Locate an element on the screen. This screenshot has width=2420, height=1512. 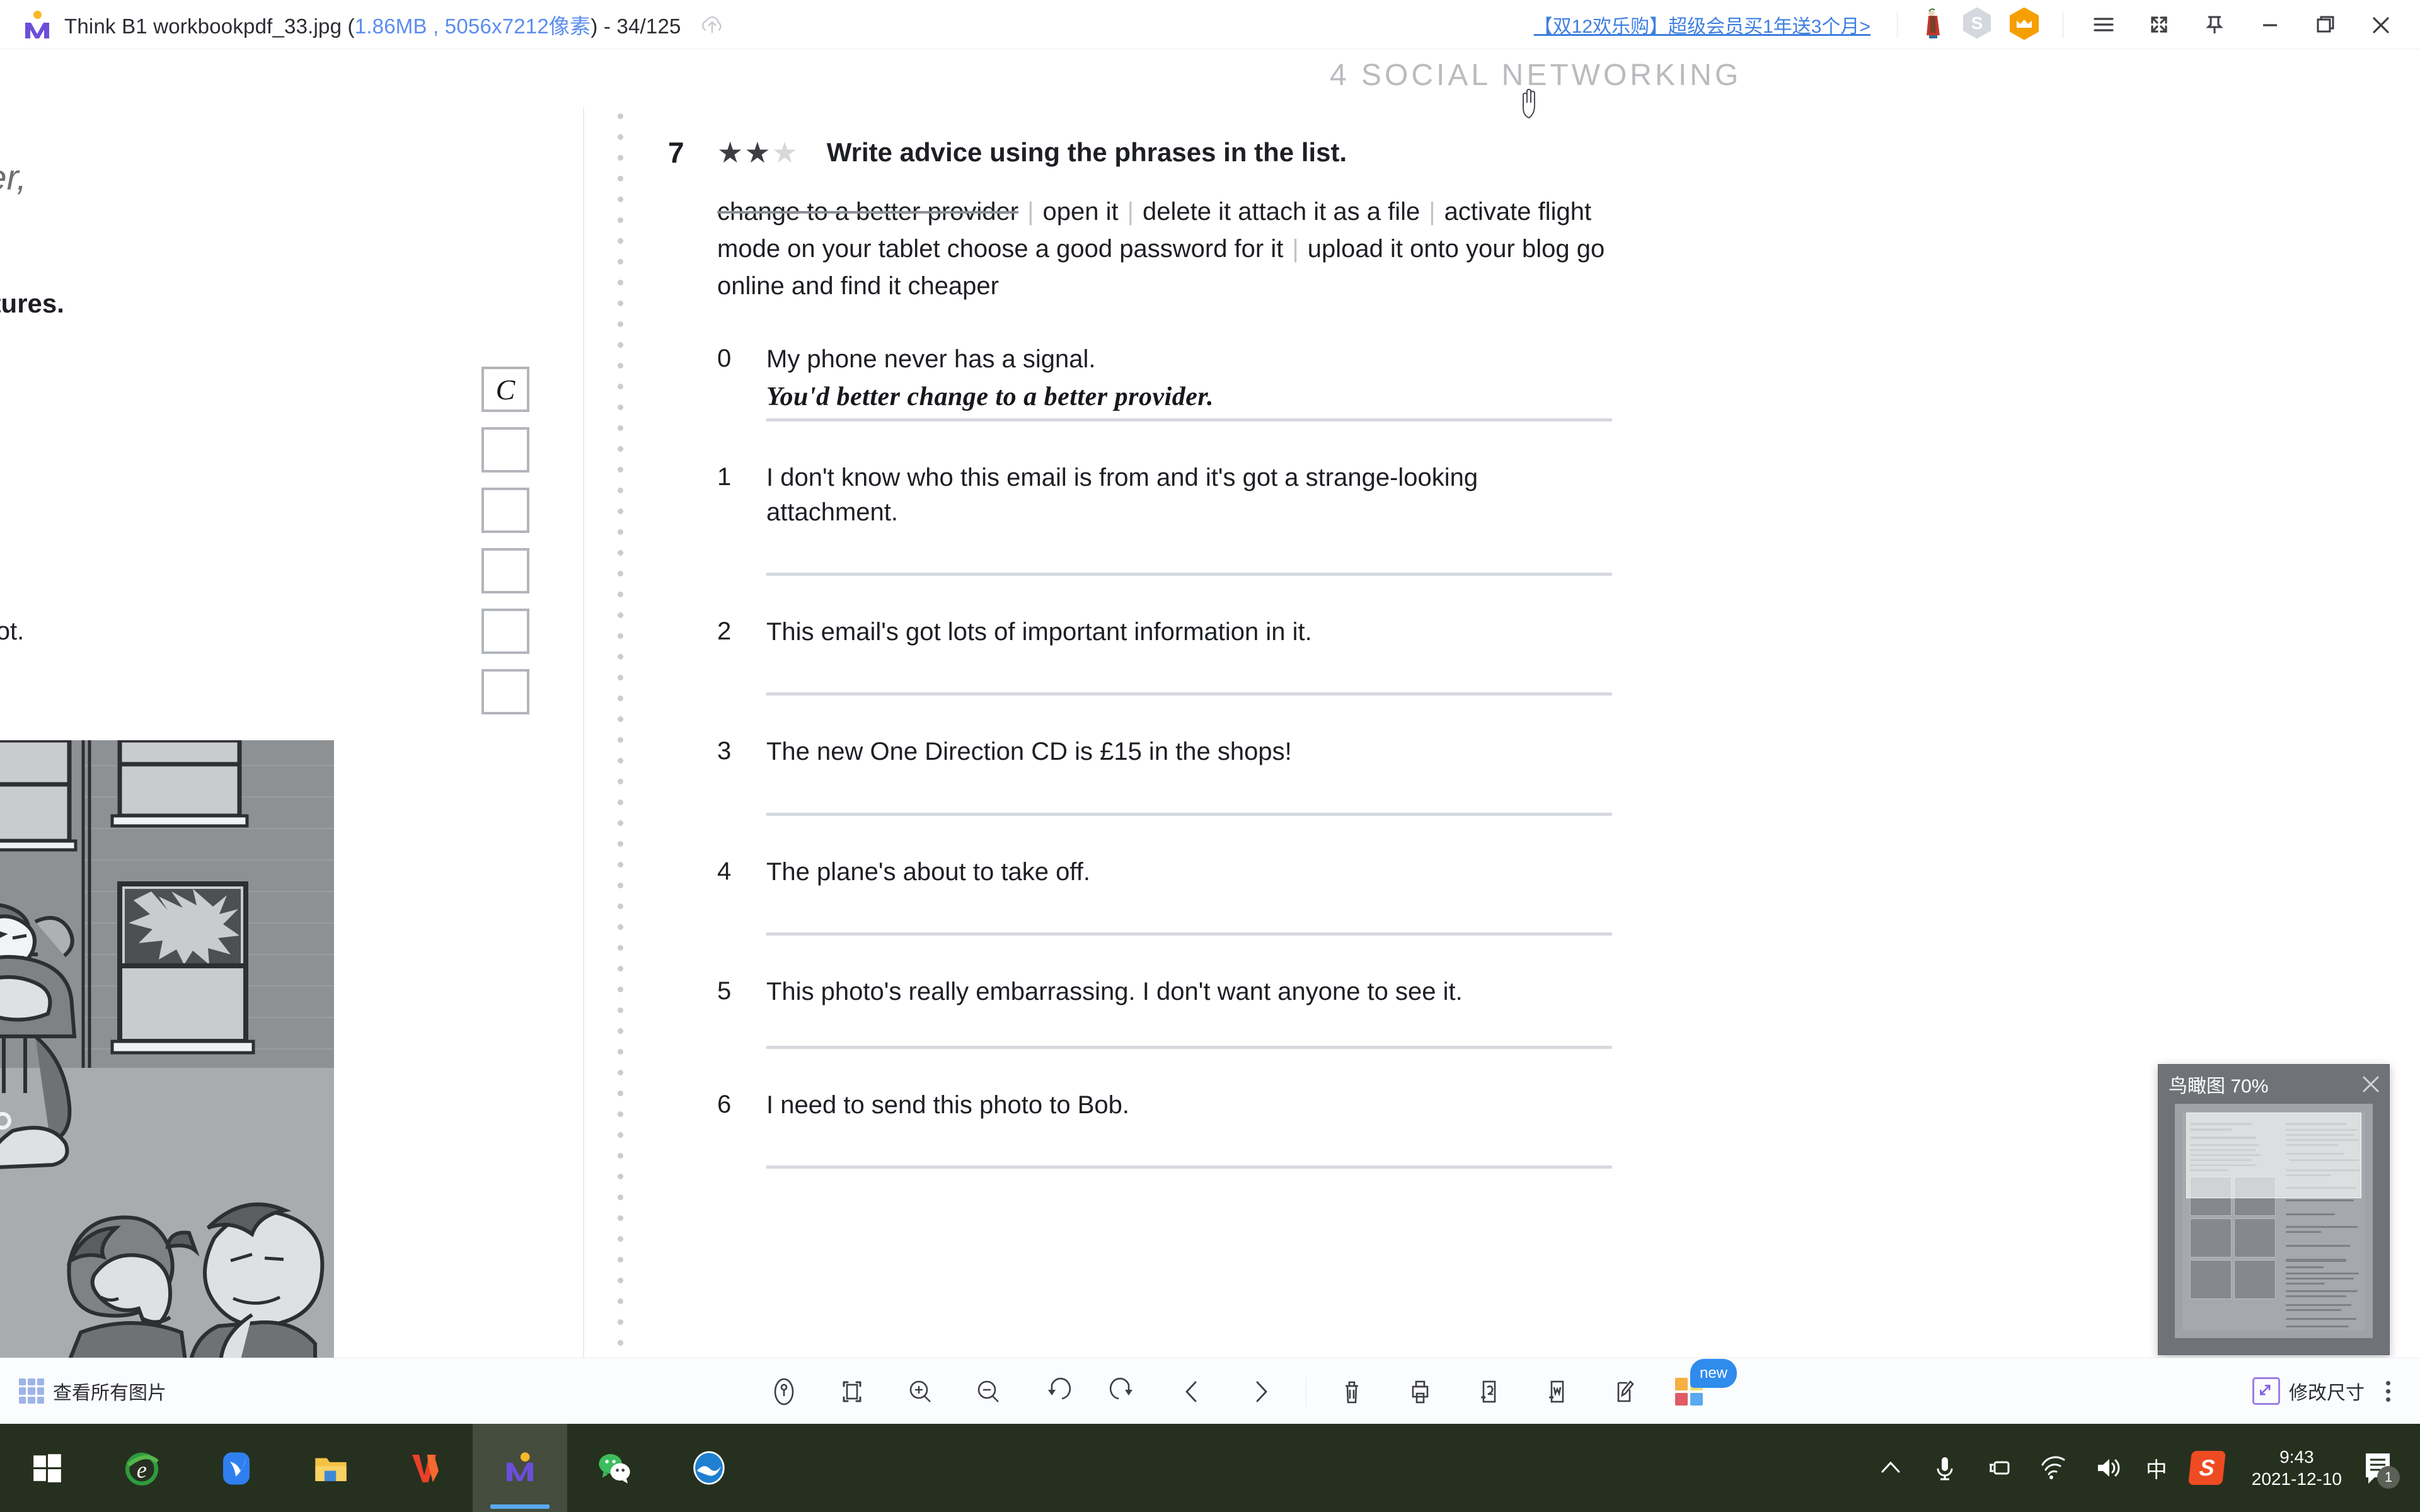
browser-bird-icon is located at coordinates (237, 1468).